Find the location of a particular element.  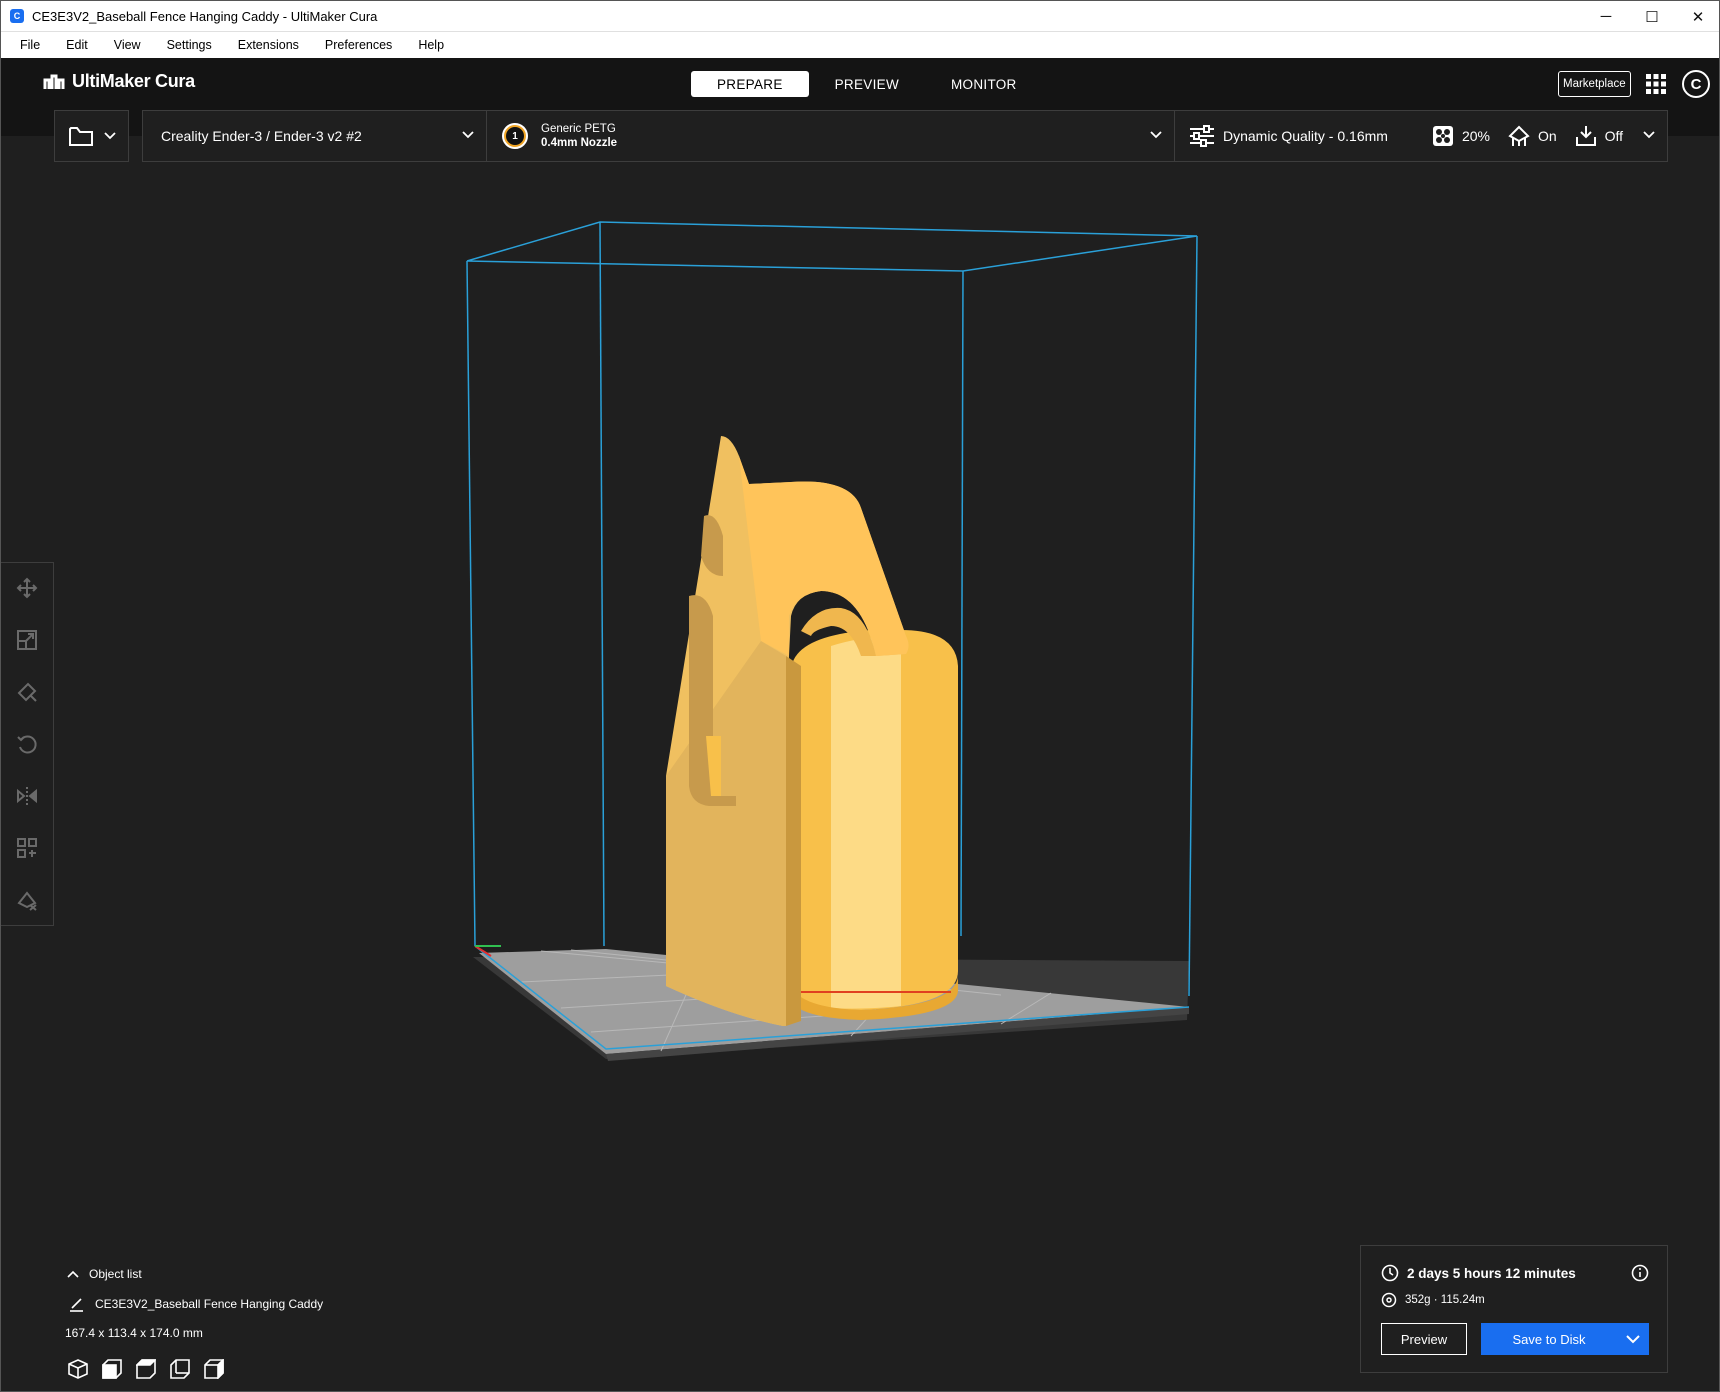

move-tool is located at coordinates (27, 588).